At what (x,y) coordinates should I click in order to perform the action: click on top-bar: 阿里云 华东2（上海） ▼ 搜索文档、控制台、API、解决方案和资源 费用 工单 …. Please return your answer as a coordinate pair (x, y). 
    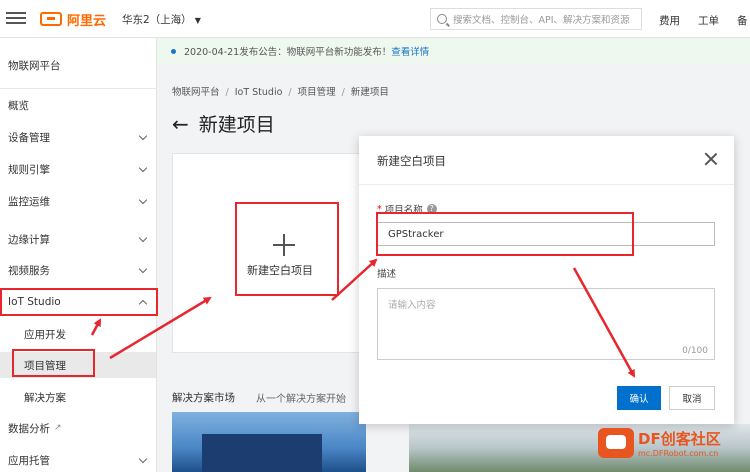
    Looking at the image, I should click on (375, 19).